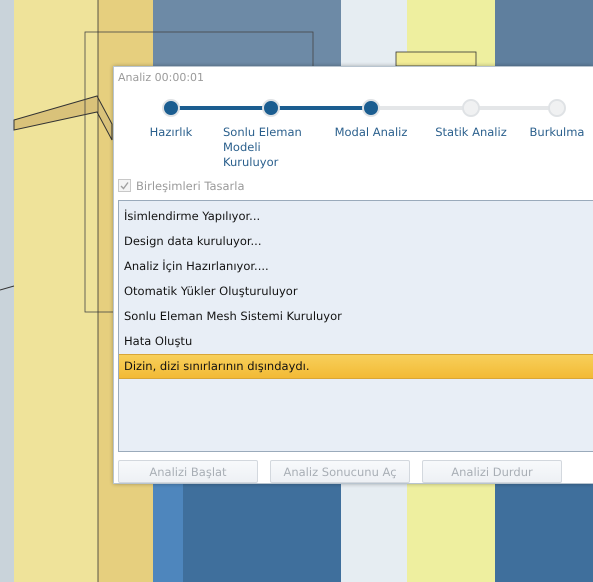 The height and width of the screenshot is (582, 593). I want to click on window-title: Analiz 00:00:01, so click(162, 78).